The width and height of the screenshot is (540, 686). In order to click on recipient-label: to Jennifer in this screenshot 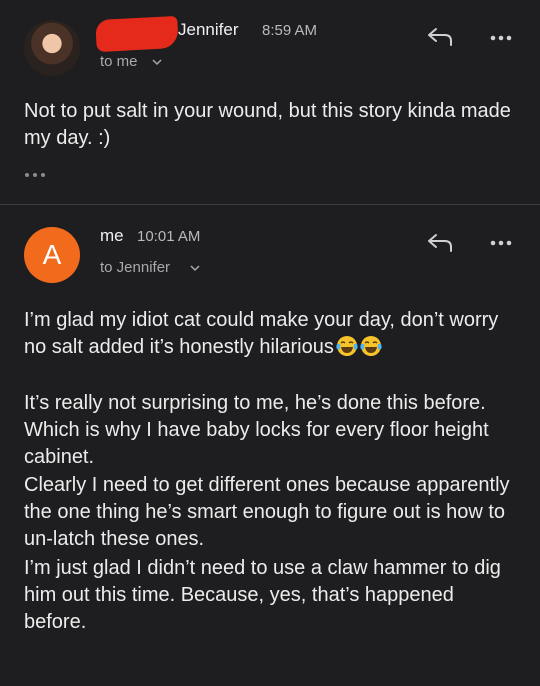, I will do `click(135, 267)`.